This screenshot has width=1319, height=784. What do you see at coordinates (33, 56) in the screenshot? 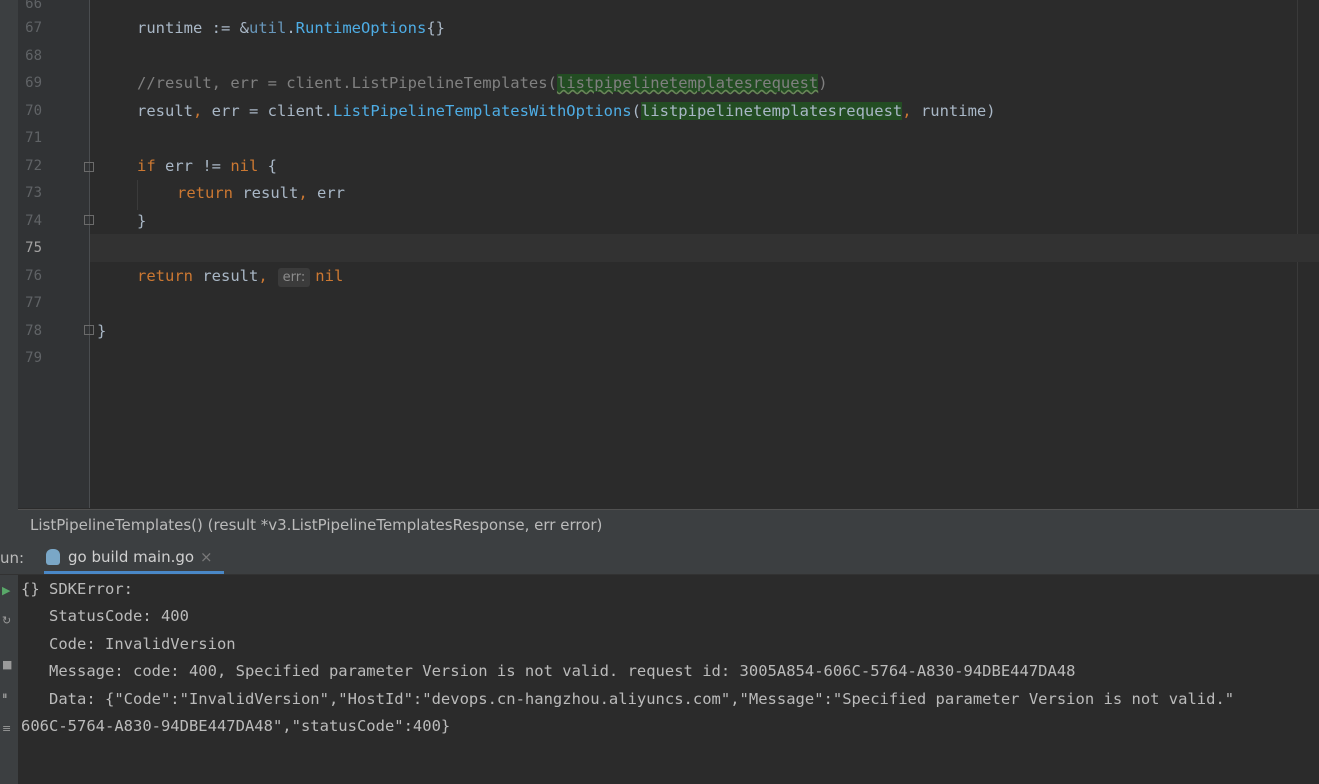
I see `line-number: 68` at bounding box center [33, 56].